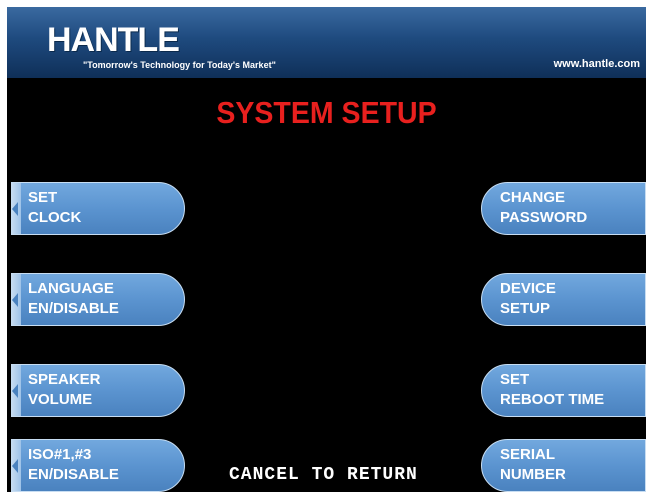  Describe the element at coordinates (55, 217) in the screenshot. I see `button-label-line2: CLOCK` at that location.